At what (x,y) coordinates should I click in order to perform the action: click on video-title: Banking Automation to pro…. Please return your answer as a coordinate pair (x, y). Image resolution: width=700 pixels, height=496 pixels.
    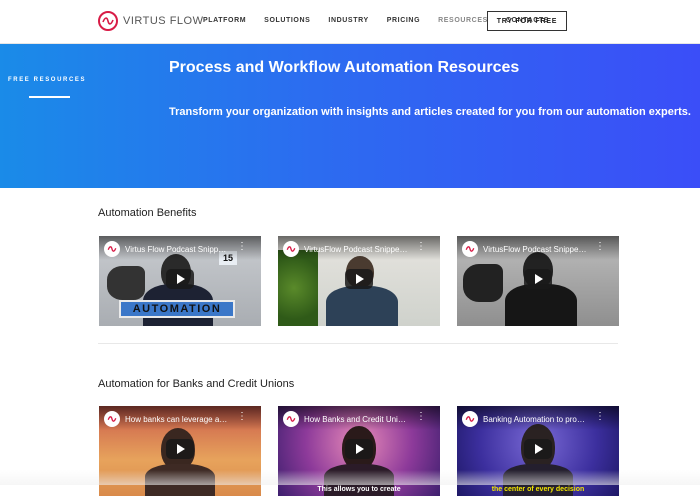
    Looking at the image, I should click on (543, 419).